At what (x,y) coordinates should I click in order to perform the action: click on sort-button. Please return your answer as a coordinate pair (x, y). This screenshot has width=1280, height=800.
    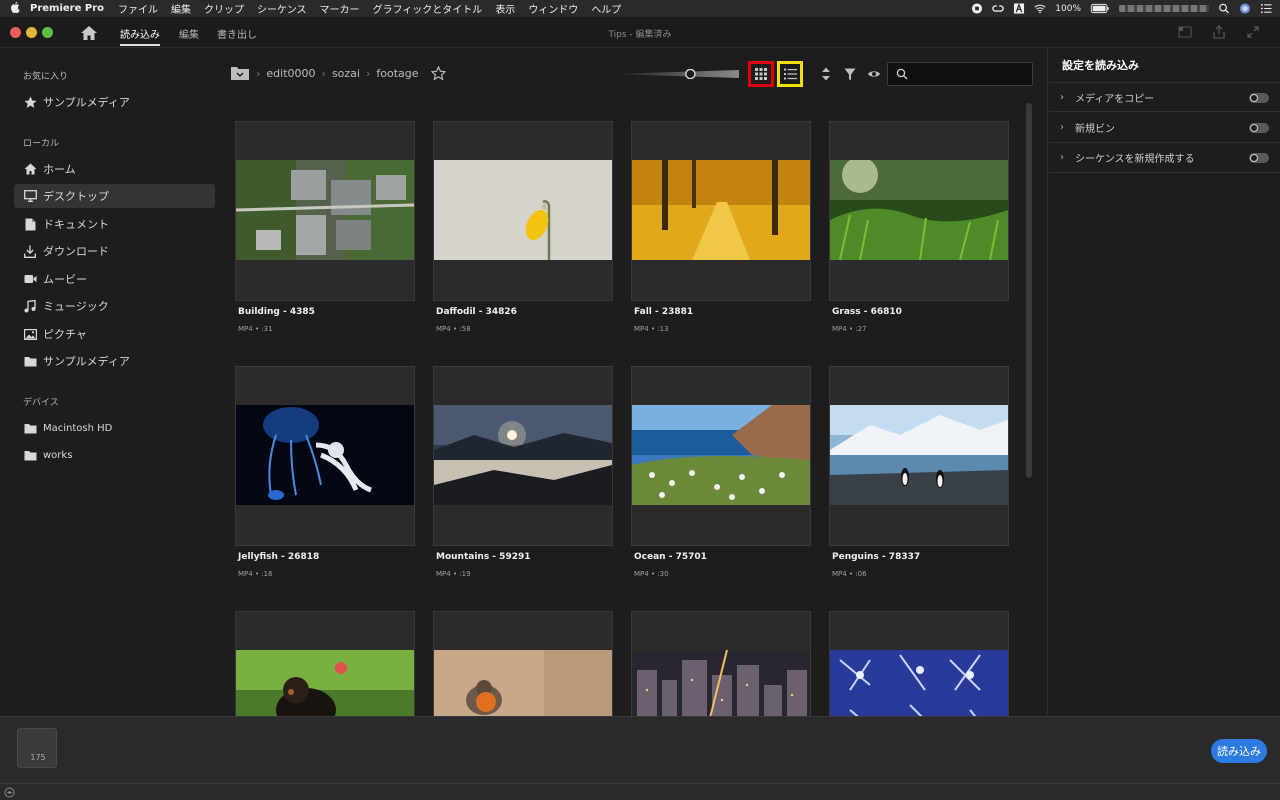
    Looking at the image, I should click on (826, 74).